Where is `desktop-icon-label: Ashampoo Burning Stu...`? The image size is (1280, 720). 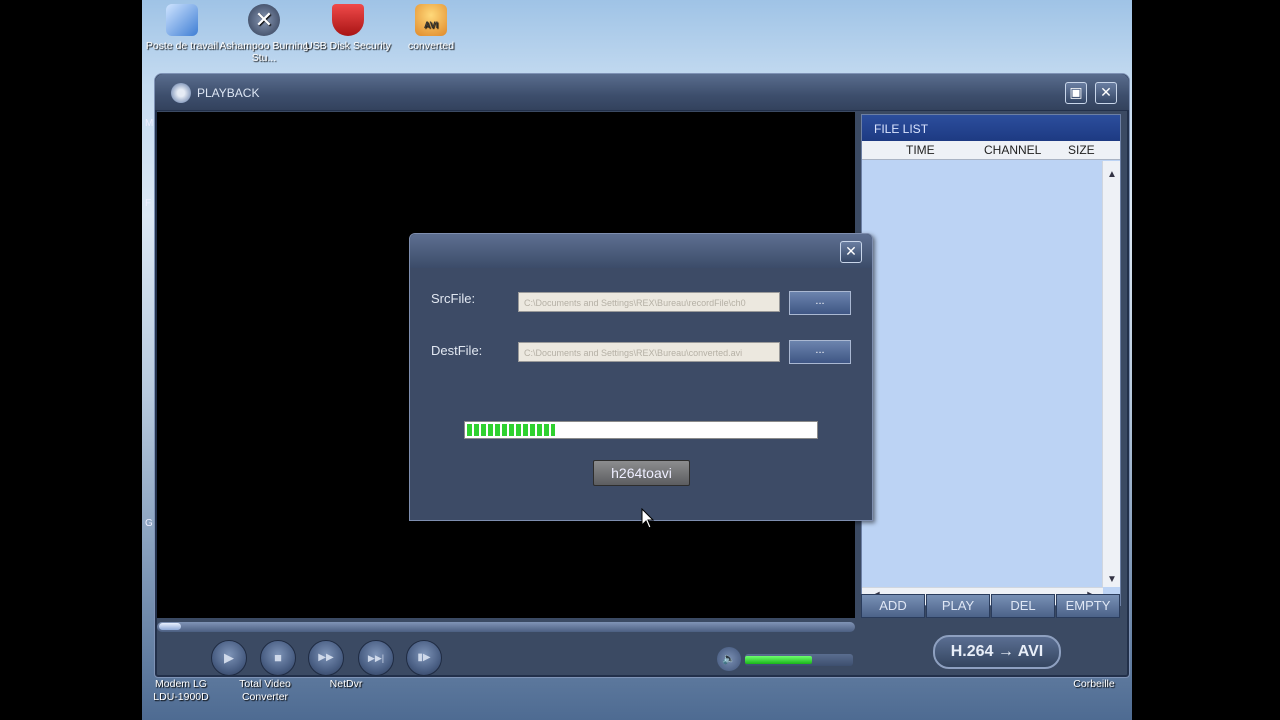 desktop-icon-label: Ashampoo Burning Stu... is located at coordinates (264, 52).